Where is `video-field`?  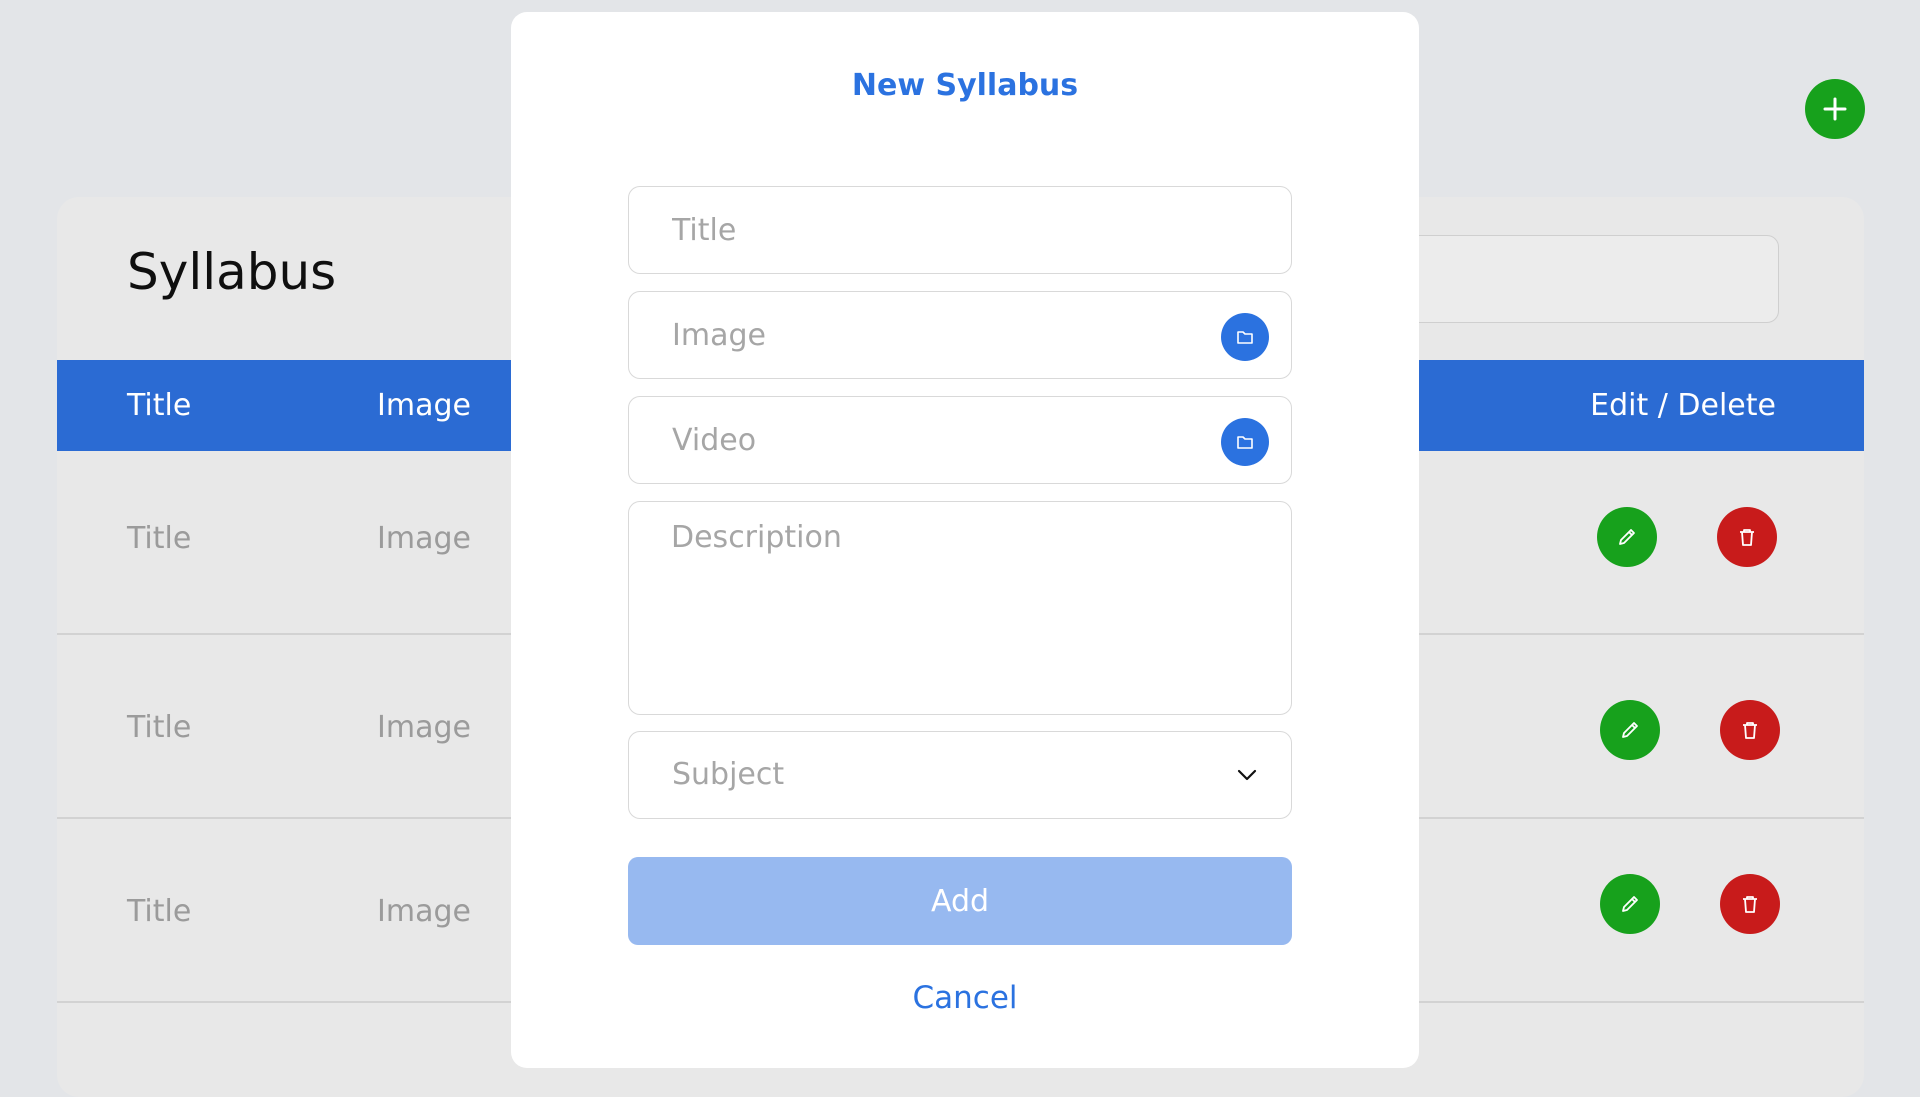
video-field is located at coordinates (960, 440).